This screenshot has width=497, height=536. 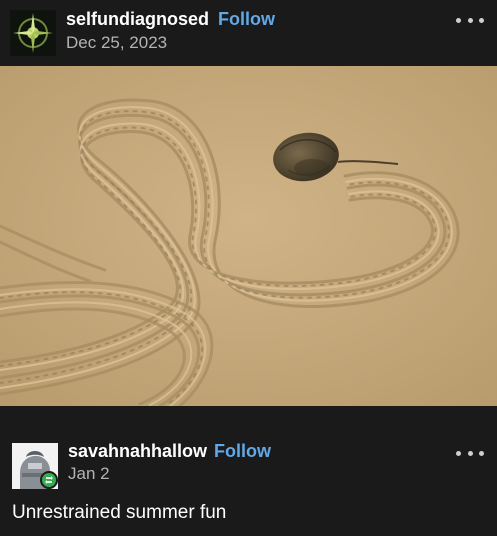 I want to click on post-date: Dec 25, 2023, so click(x=117, y=42).